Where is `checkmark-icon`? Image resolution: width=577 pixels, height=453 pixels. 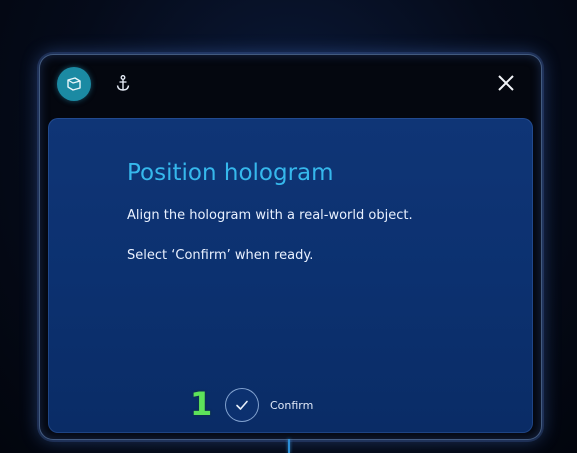 checkmark-icon is located at coordinates (242, 405).